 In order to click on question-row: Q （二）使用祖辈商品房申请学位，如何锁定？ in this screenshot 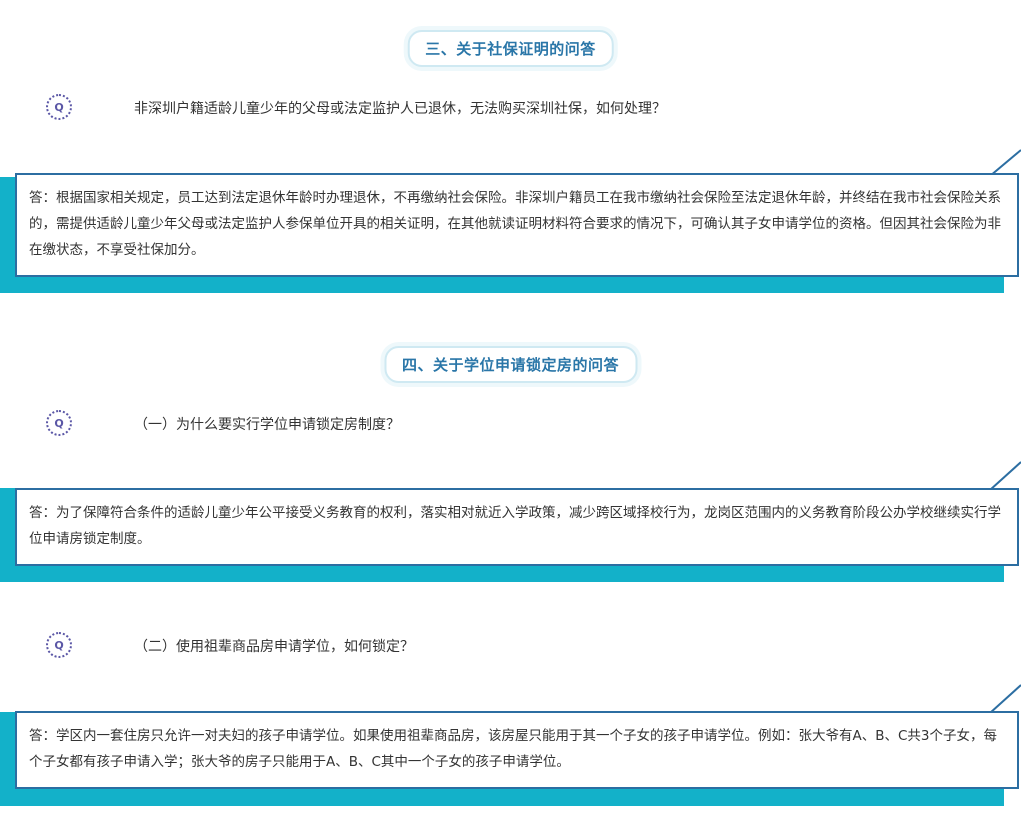, I will do `click(296, 647)`.